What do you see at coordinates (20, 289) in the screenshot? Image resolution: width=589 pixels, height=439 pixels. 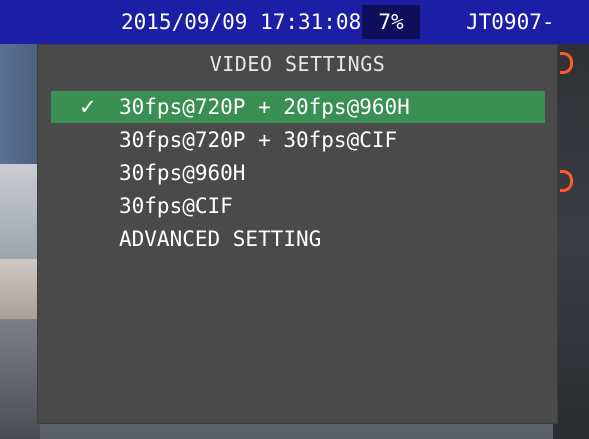 I see `camera-scene-wall` at bounding box center [20, 289].